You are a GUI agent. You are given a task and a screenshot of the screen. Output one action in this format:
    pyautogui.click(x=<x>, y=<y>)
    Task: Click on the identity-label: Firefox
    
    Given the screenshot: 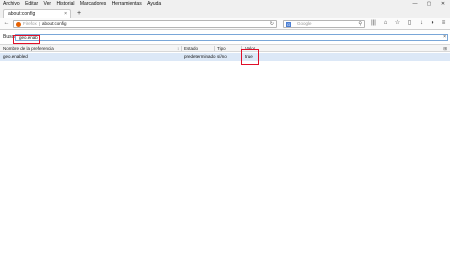 What is the action you would take?
    pyautogui.click(x=30, y=23)
    